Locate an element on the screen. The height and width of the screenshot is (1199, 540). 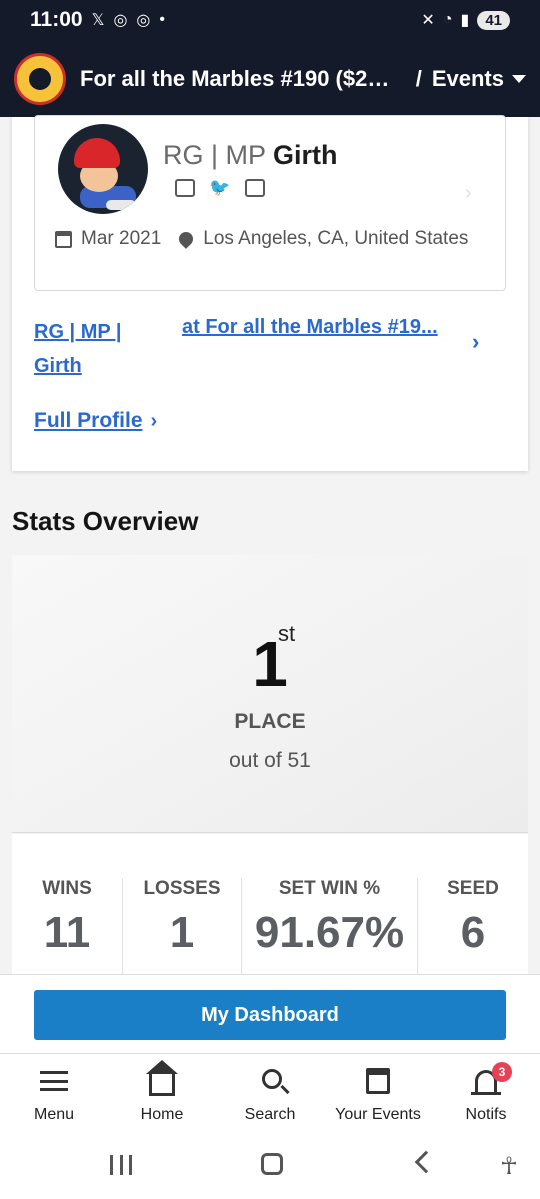
battery-indicator: 41 is located at coordinates (493, 20).